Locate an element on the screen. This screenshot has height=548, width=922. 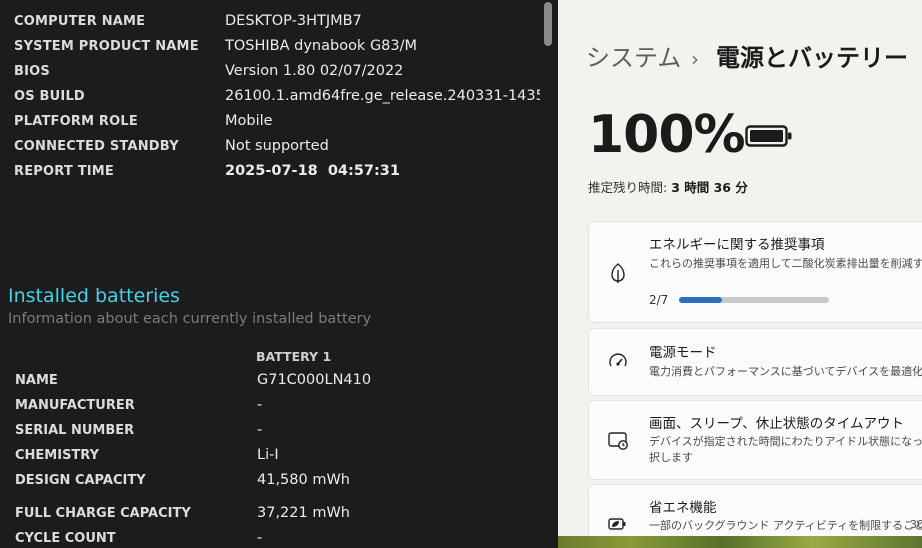
report-scrollbar-thumb is located at coordinates (548, 24).